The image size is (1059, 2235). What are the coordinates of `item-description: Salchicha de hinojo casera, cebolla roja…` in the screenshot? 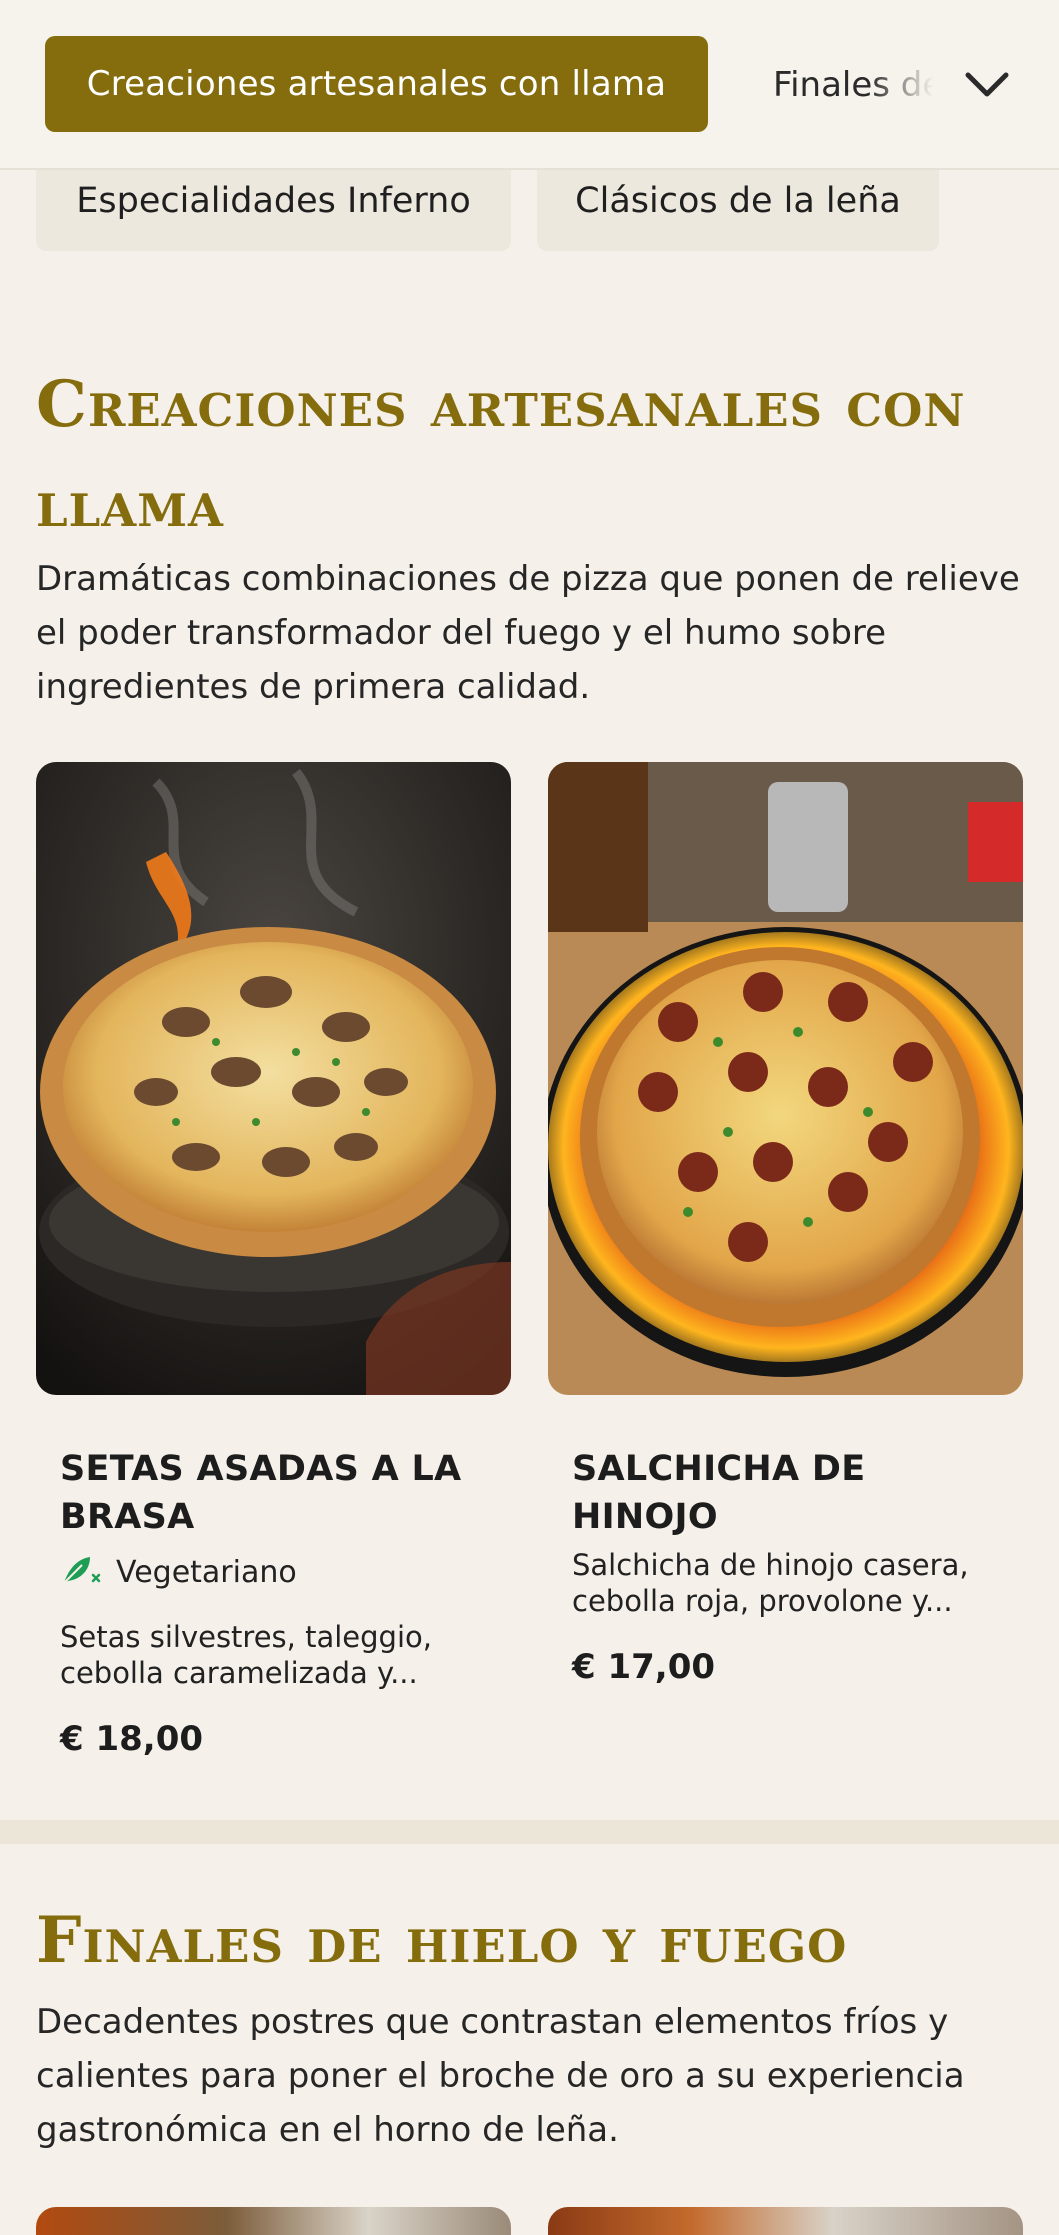 It's located at (770, 1583).